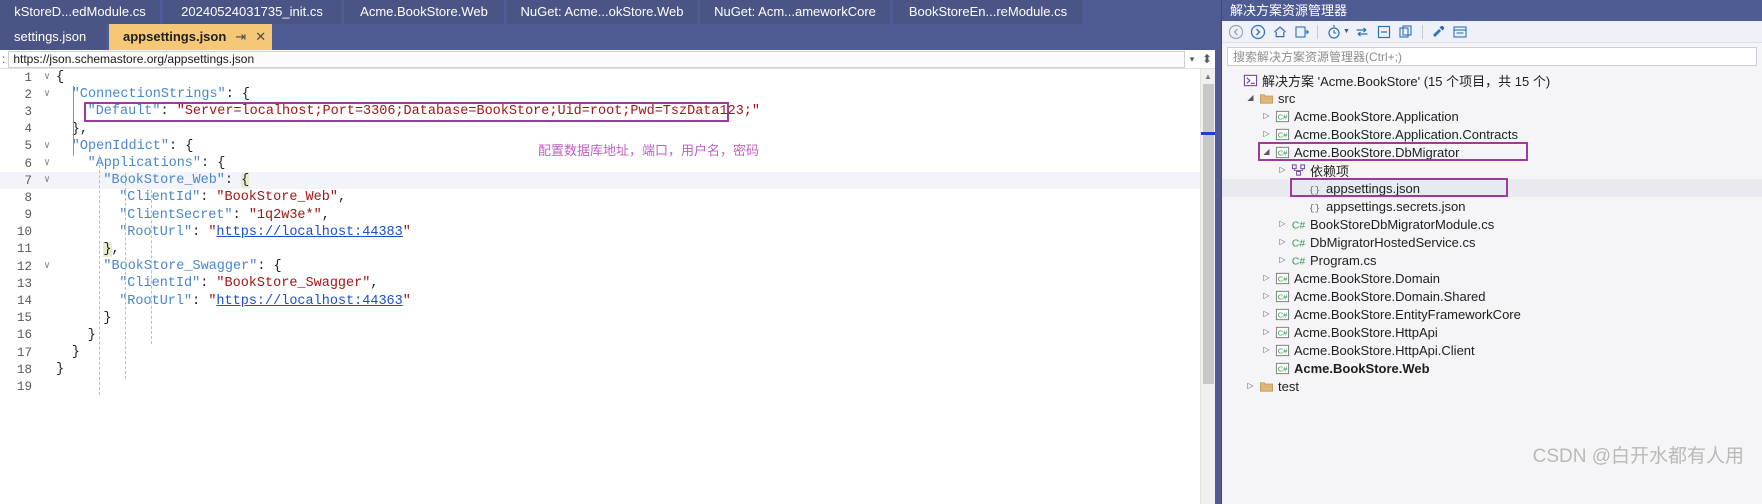 The width and height of the screenshot is (1762, 504). Describe the element at coordinates (1257, 31) in the screenshot. I see `forward-icon` at that location.